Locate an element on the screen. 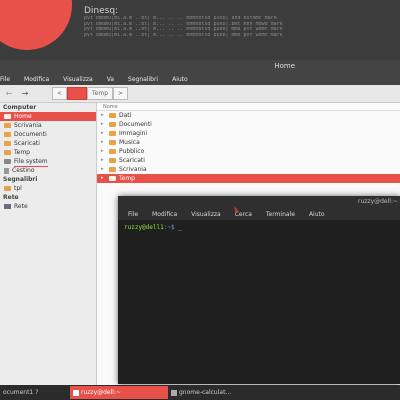  menu-go: Va is located at coordinates (110, 79).